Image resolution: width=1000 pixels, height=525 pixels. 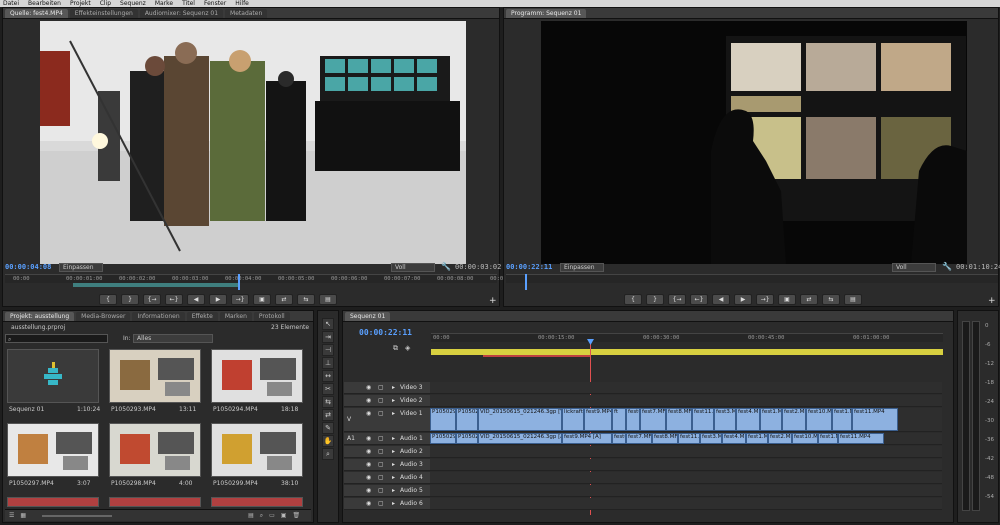 What do you see at coordinates (11, 3) in the screenshot?
I see `menu-item-datei: Datei` at bounding box center [11, 3].